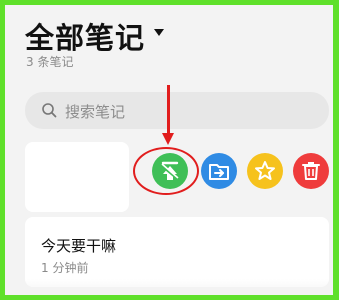  I want to click on trash-icon, so click(311, 171).